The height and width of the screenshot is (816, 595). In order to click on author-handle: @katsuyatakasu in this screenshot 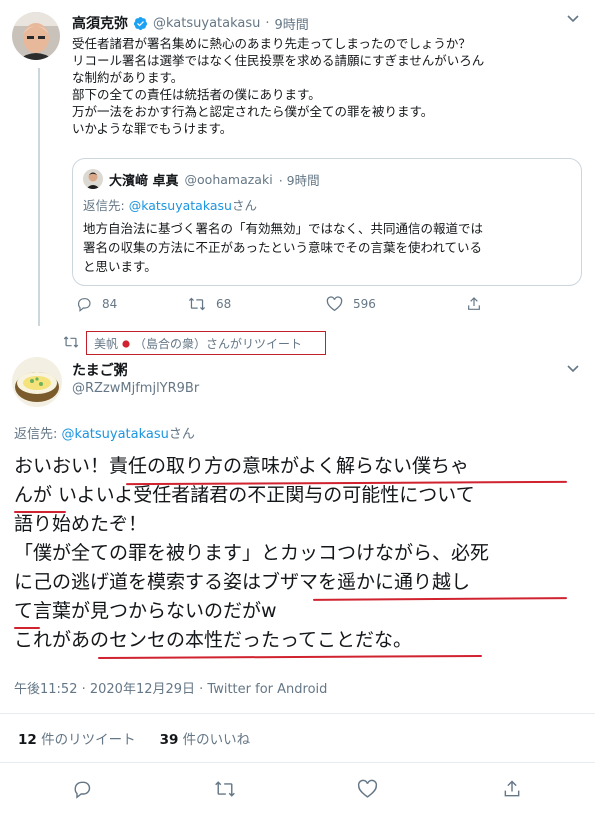, I will do `click(206, 23)`.